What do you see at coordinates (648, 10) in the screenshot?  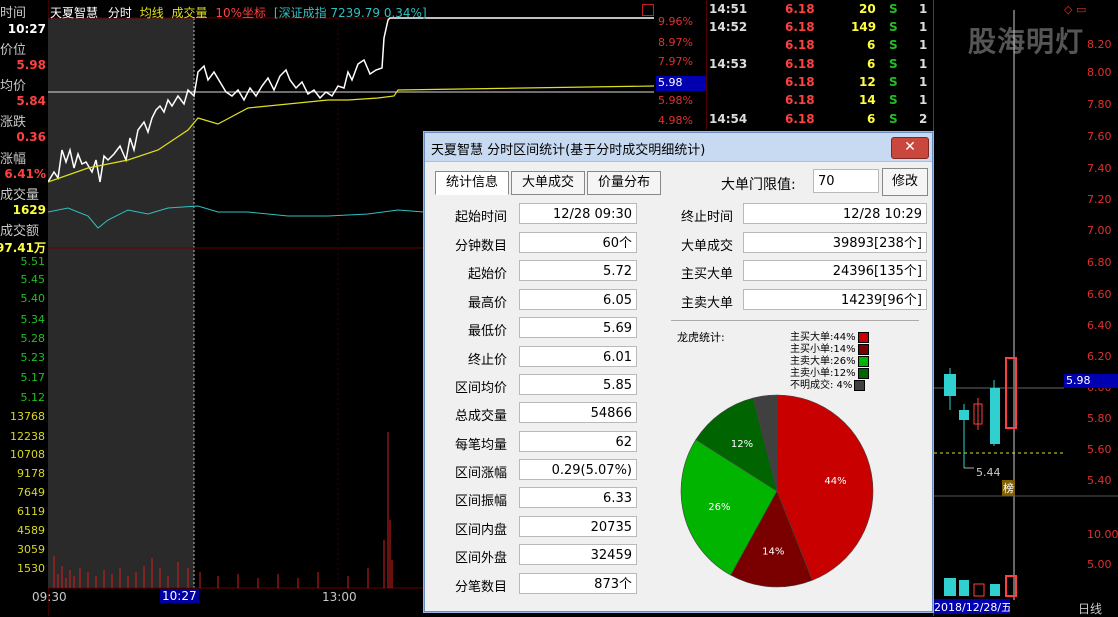 I see `chart-toggle-icon` at bounding box center [648, 10].